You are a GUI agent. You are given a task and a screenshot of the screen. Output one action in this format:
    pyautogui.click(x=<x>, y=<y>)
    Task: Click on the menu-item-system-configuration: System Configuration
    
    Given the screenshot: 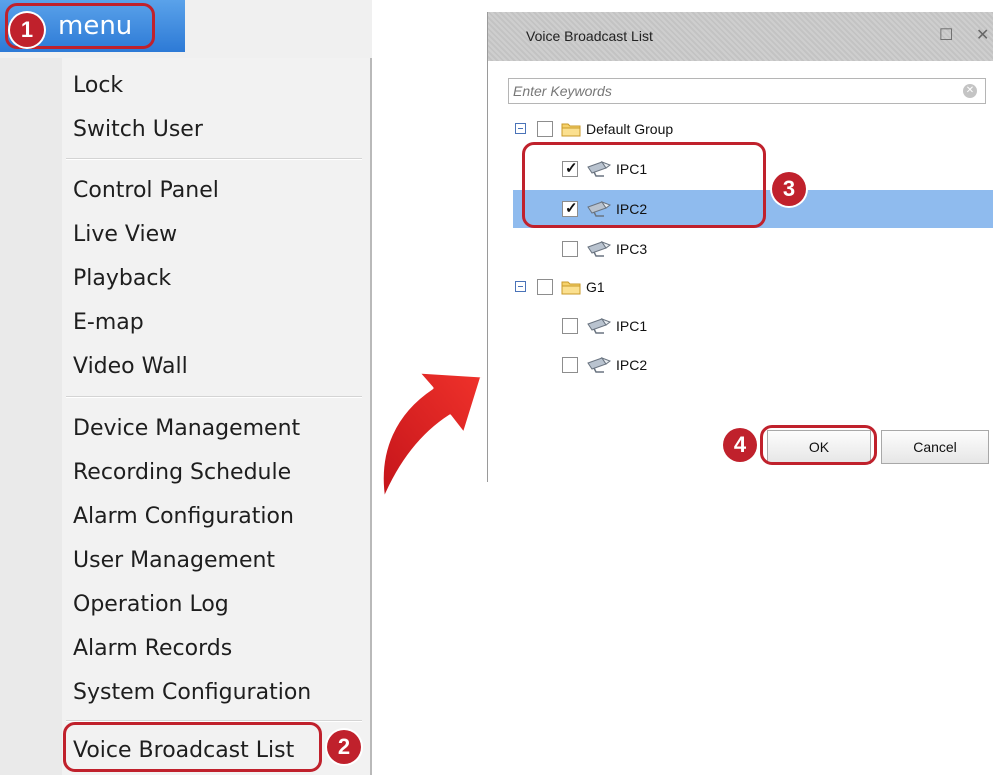 What is the action you would take?
    pyautogui.click(x=192, y=692)
    